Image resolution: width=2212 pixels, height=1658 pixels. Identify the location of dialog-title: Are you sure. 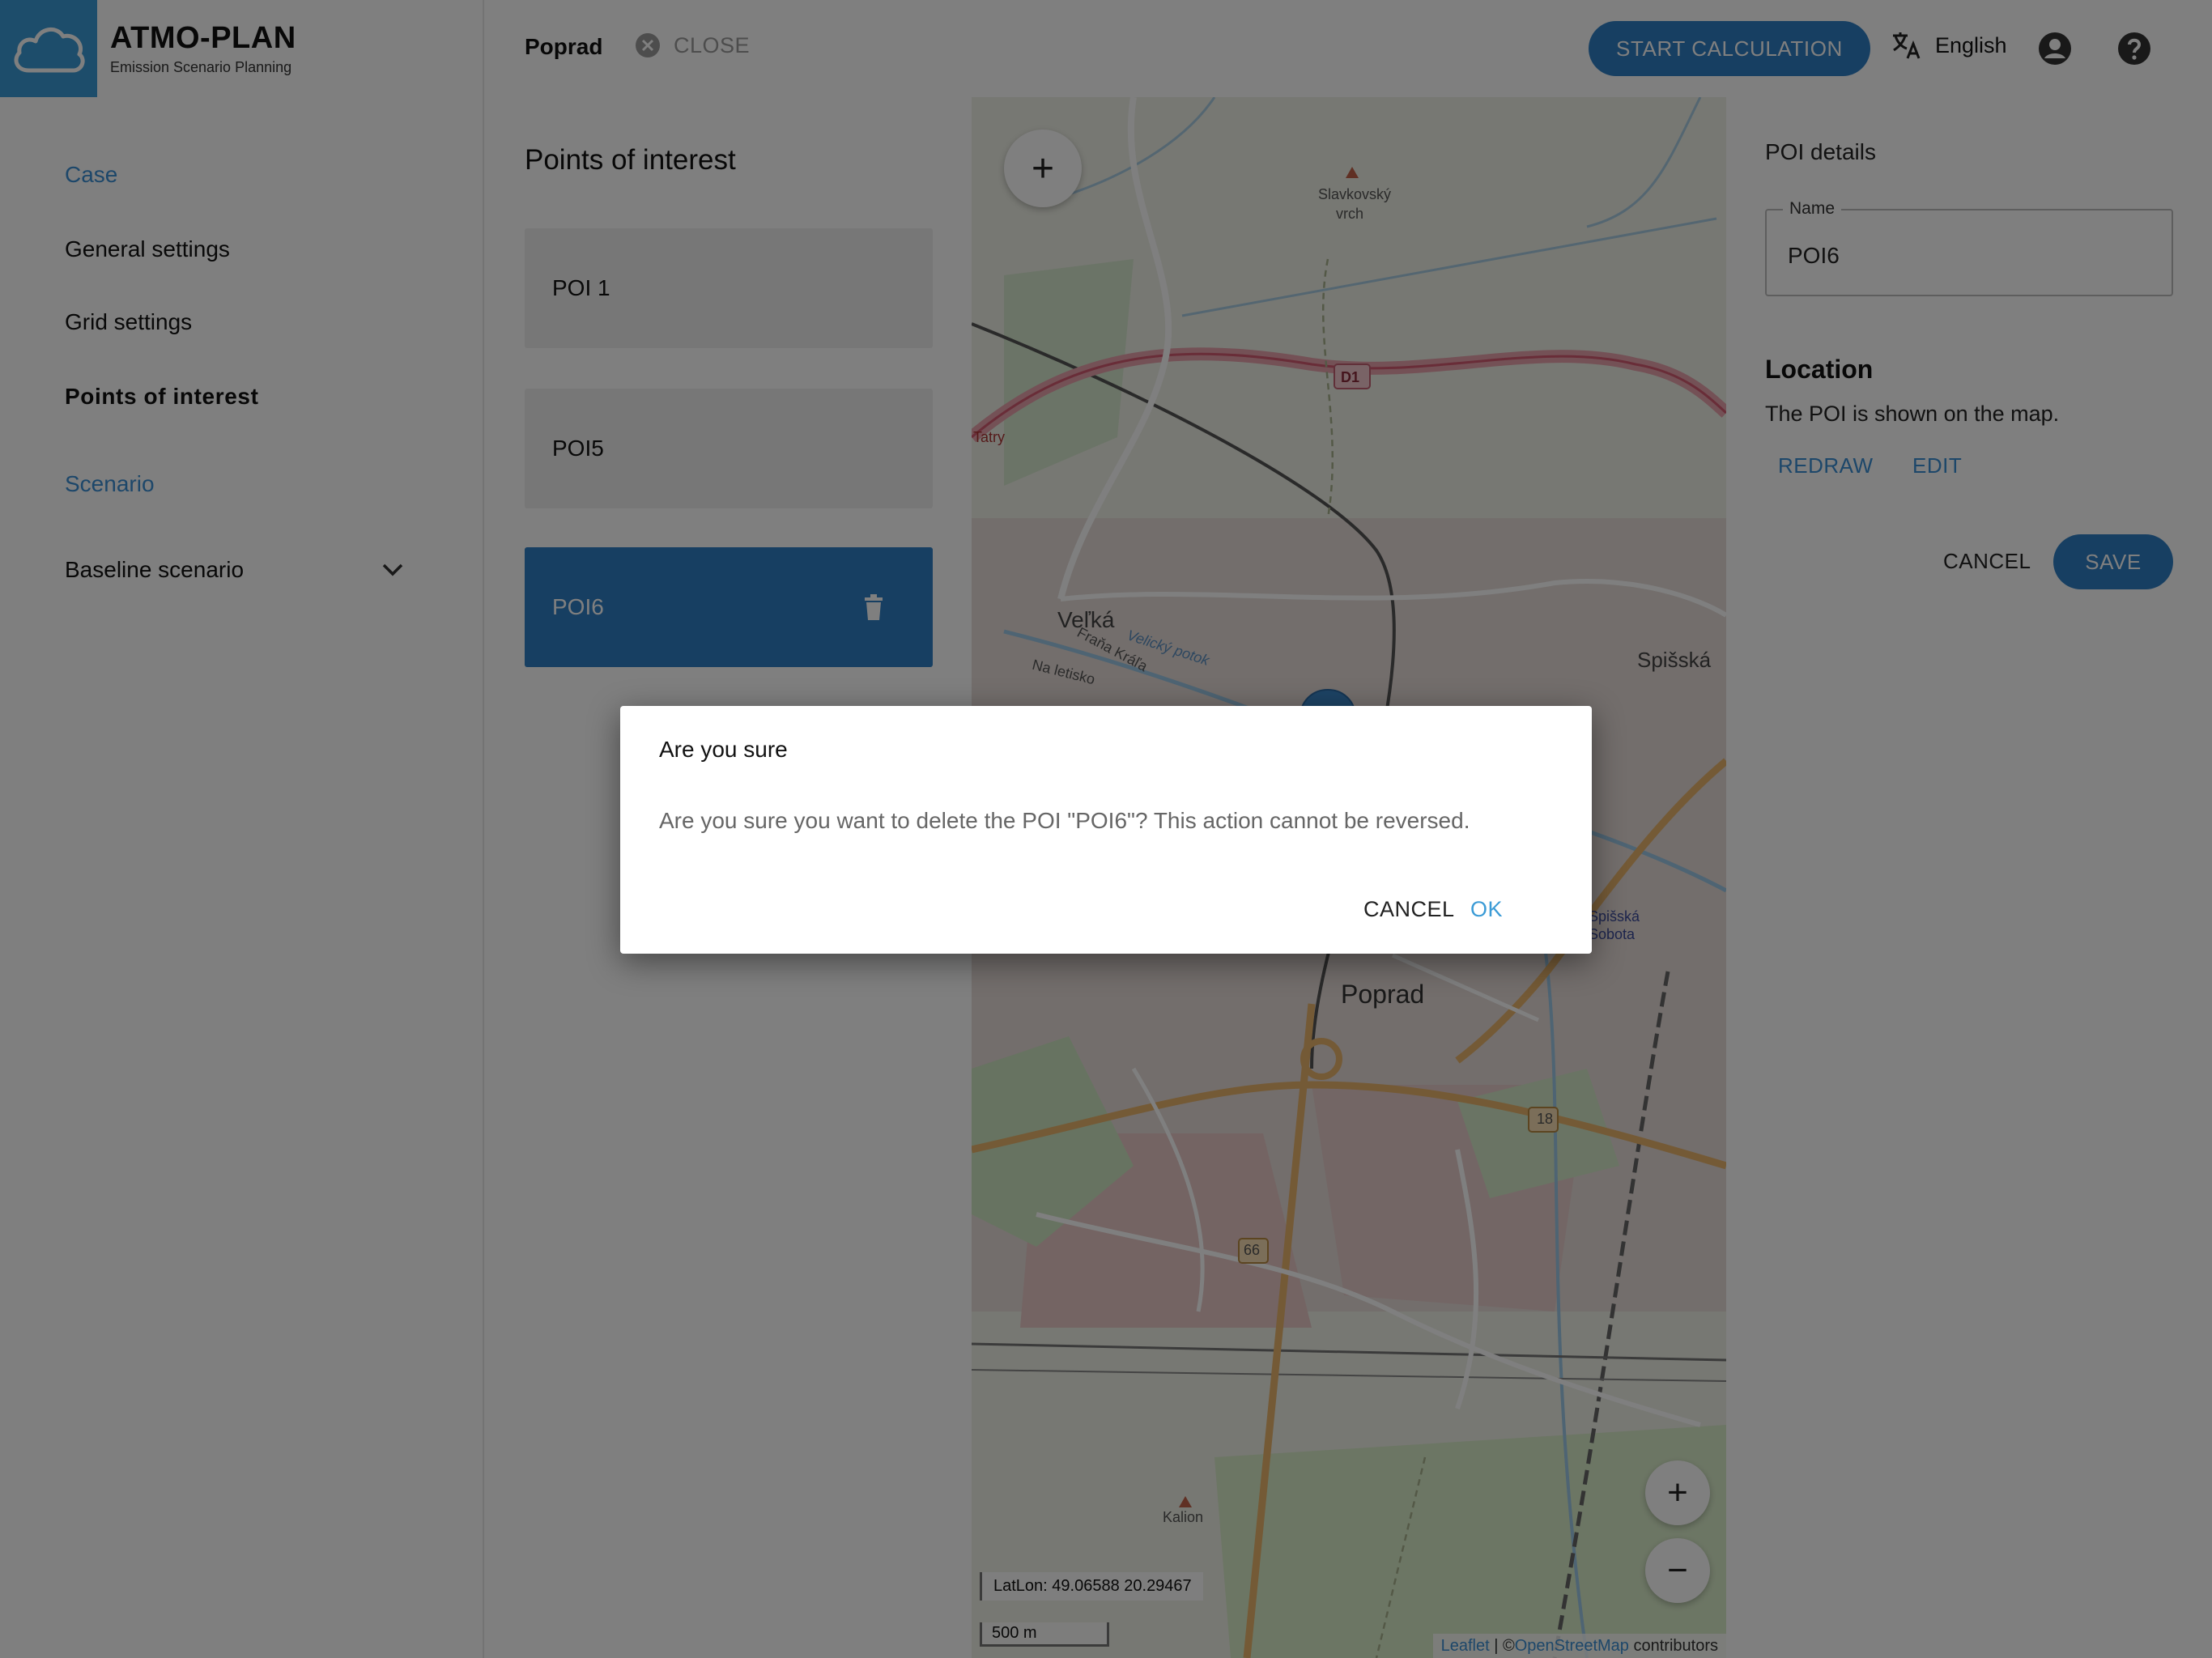
(724, 749).